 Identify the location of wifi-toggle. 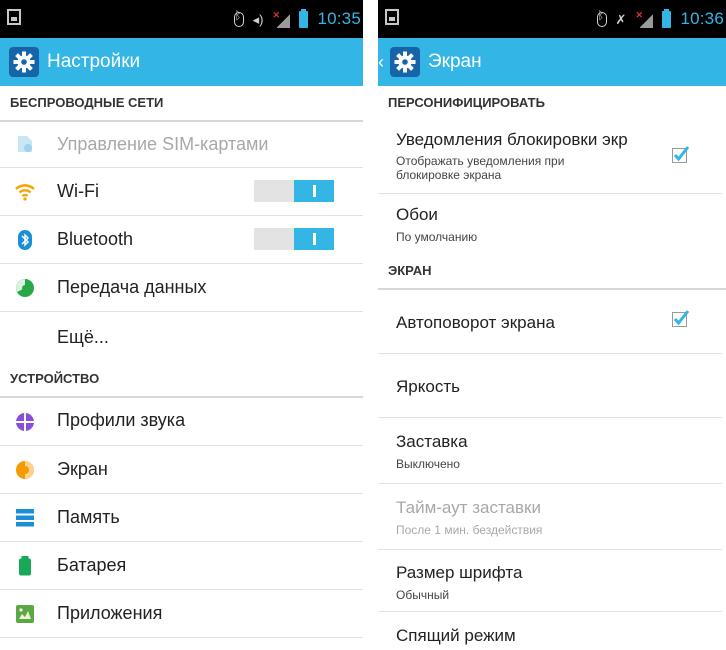
(294, 191).